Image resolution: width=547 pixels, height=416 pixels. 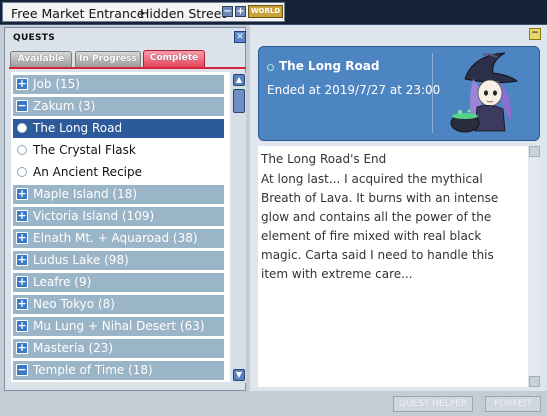 I want to click on quest-row: An Ancient Recipe, so click(x=118, y=172).